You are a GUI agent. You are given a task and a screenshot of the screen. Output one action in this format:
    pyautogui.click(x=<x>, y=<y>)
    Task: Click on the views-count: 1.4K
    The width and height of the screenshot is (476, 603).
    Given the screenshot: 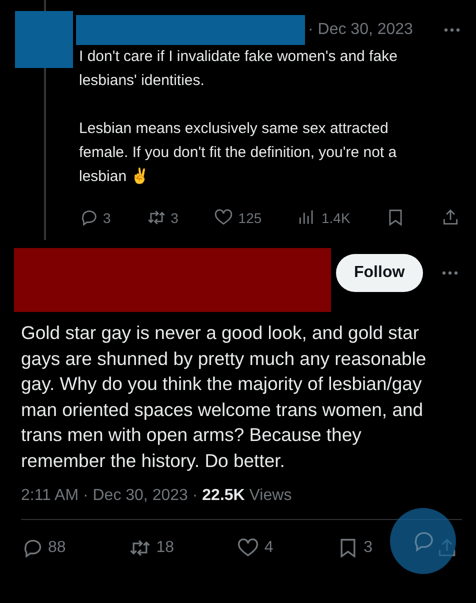 What is the action you would take?
    pyautogui.click(x=335, y=218)
    